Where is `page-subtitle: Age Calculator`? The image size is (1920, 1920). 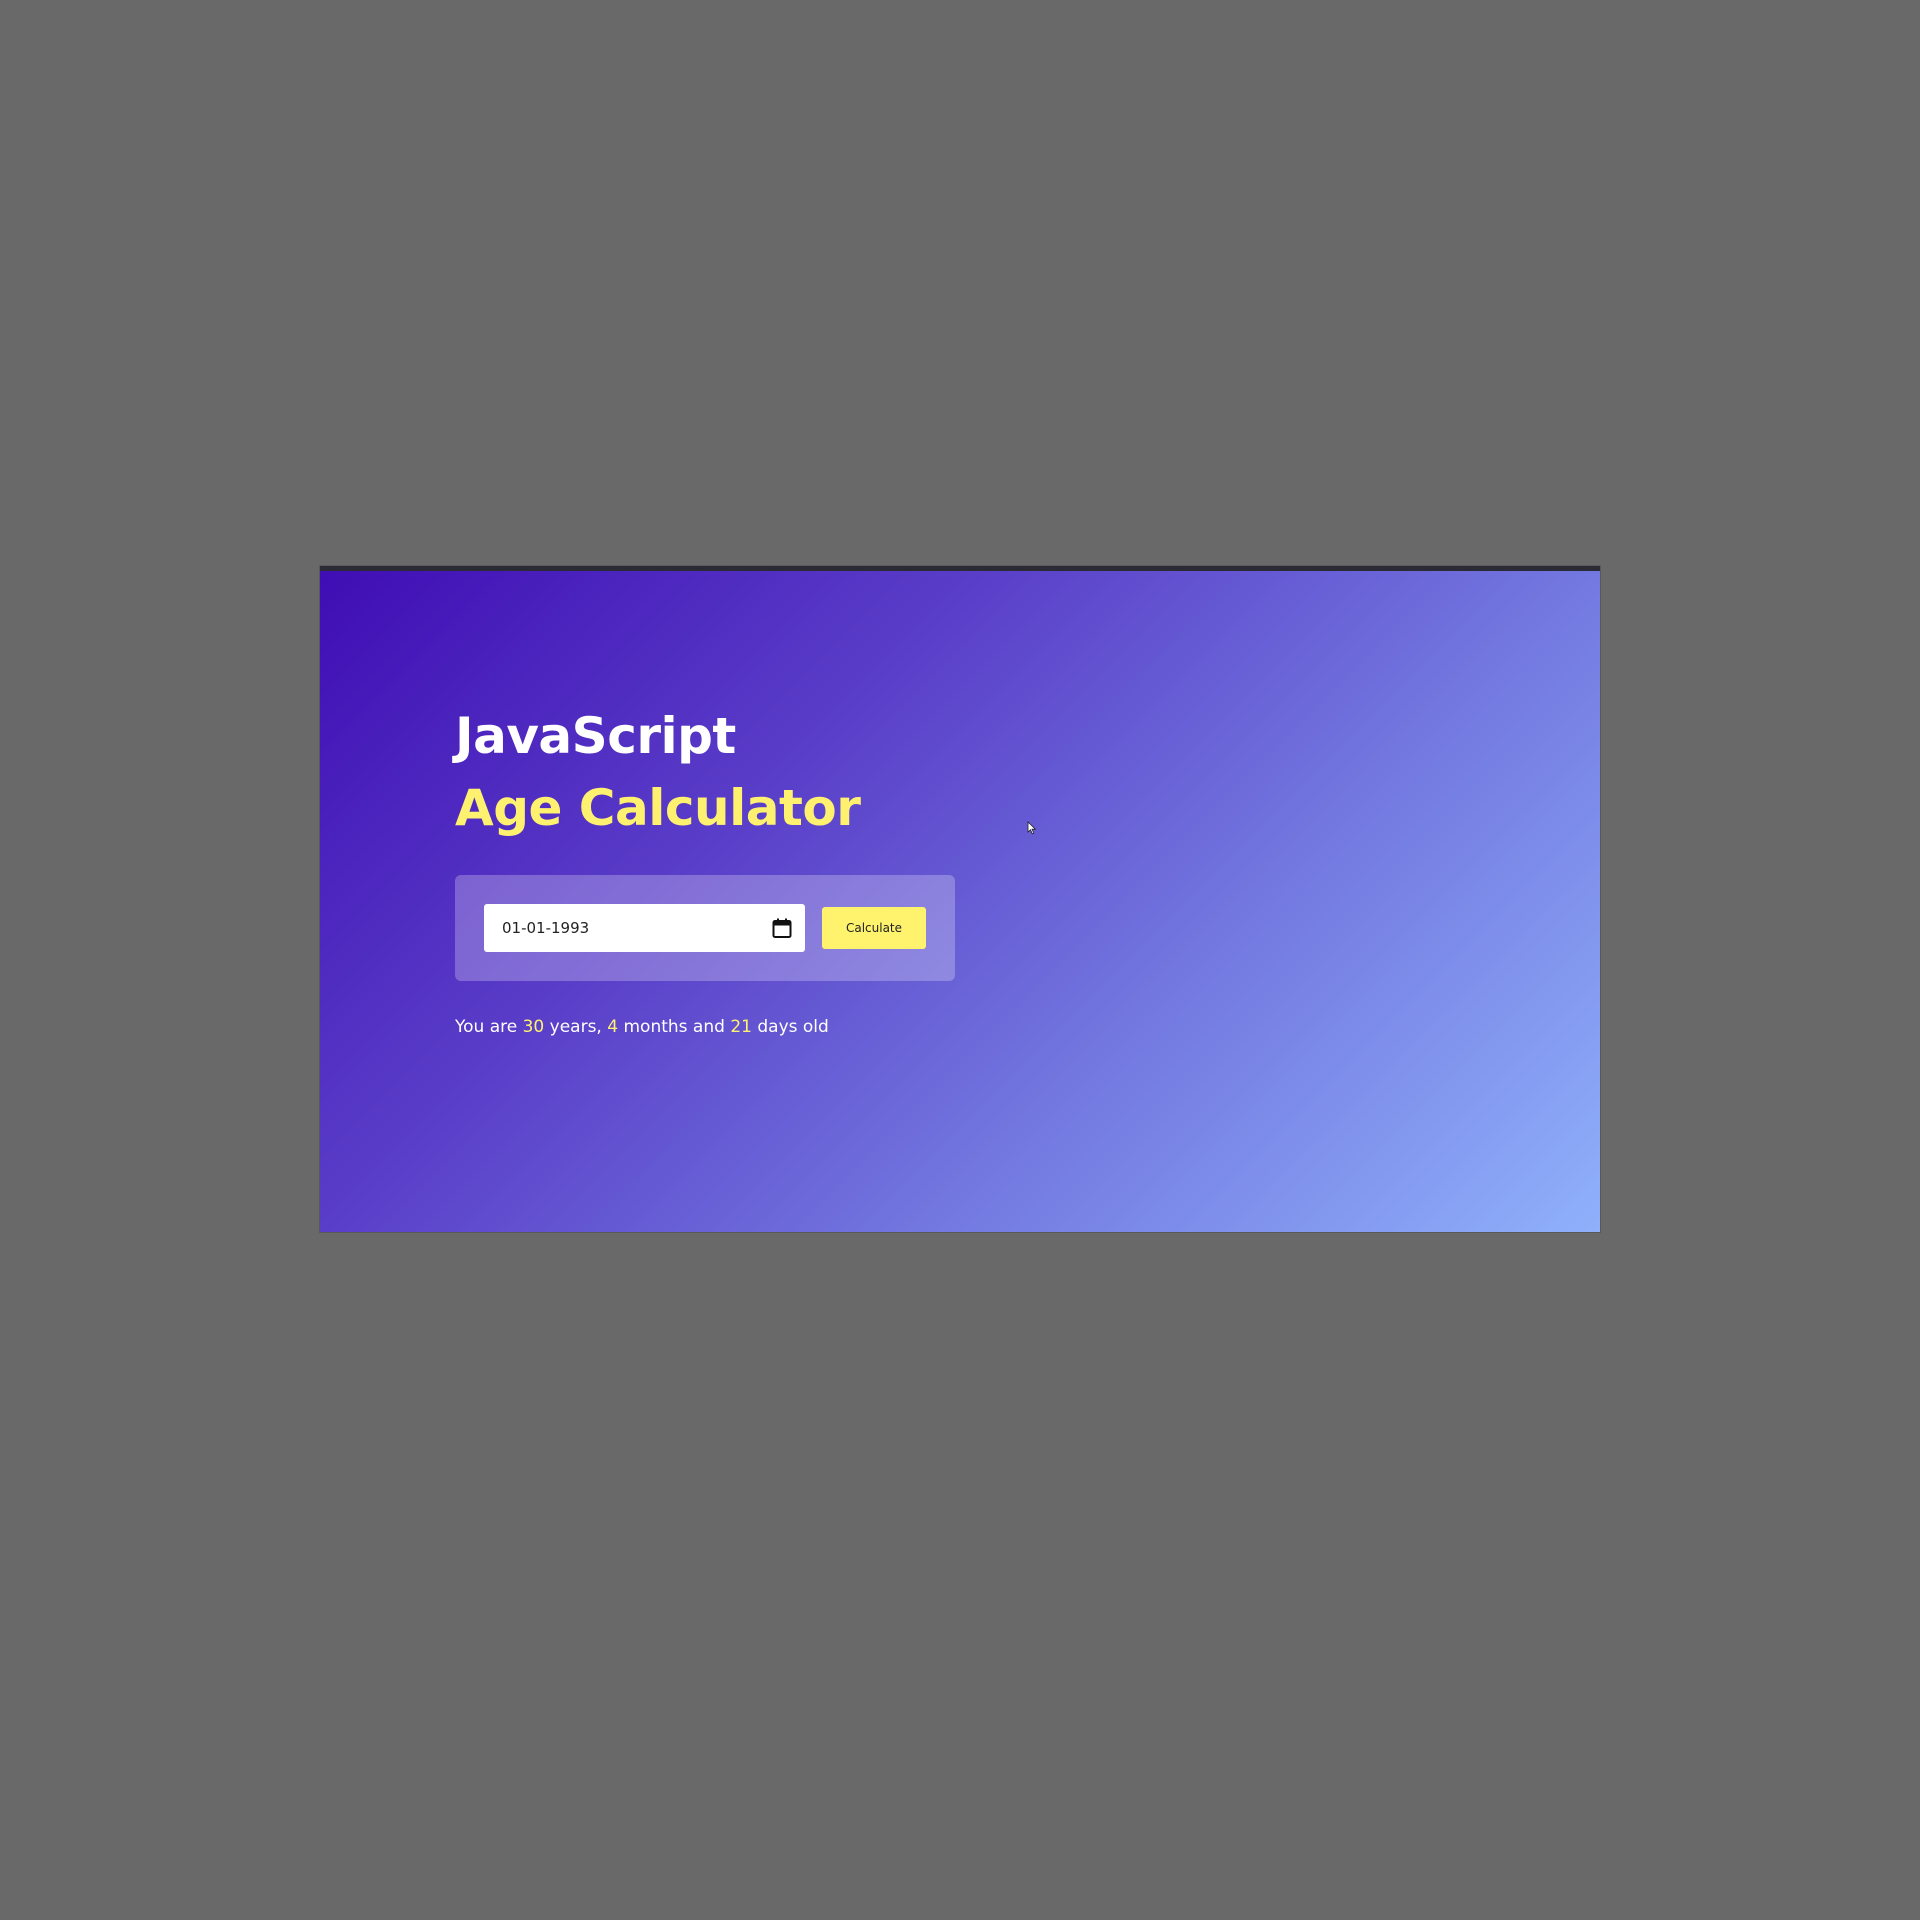
page-subtitle: Age Calculator is located at coordinates (658, 808).